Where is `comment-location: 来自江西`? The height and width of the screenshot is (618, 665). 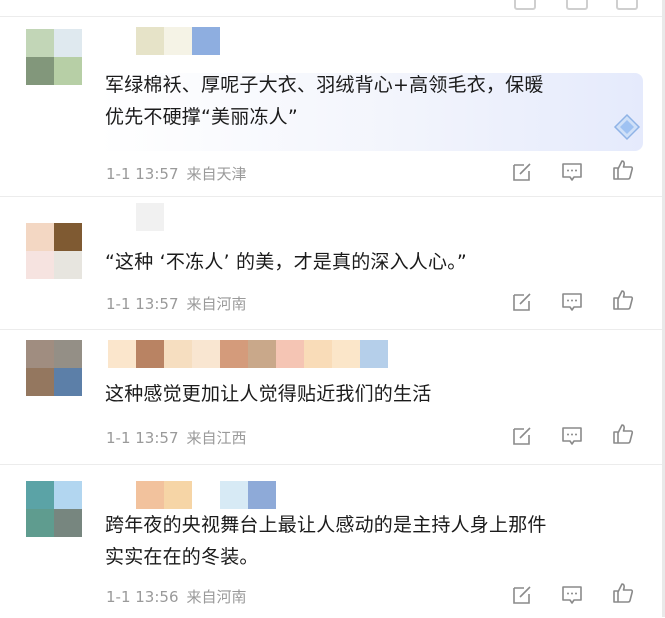
comment-location: 来自江西 is located at coordinates (216, 438).